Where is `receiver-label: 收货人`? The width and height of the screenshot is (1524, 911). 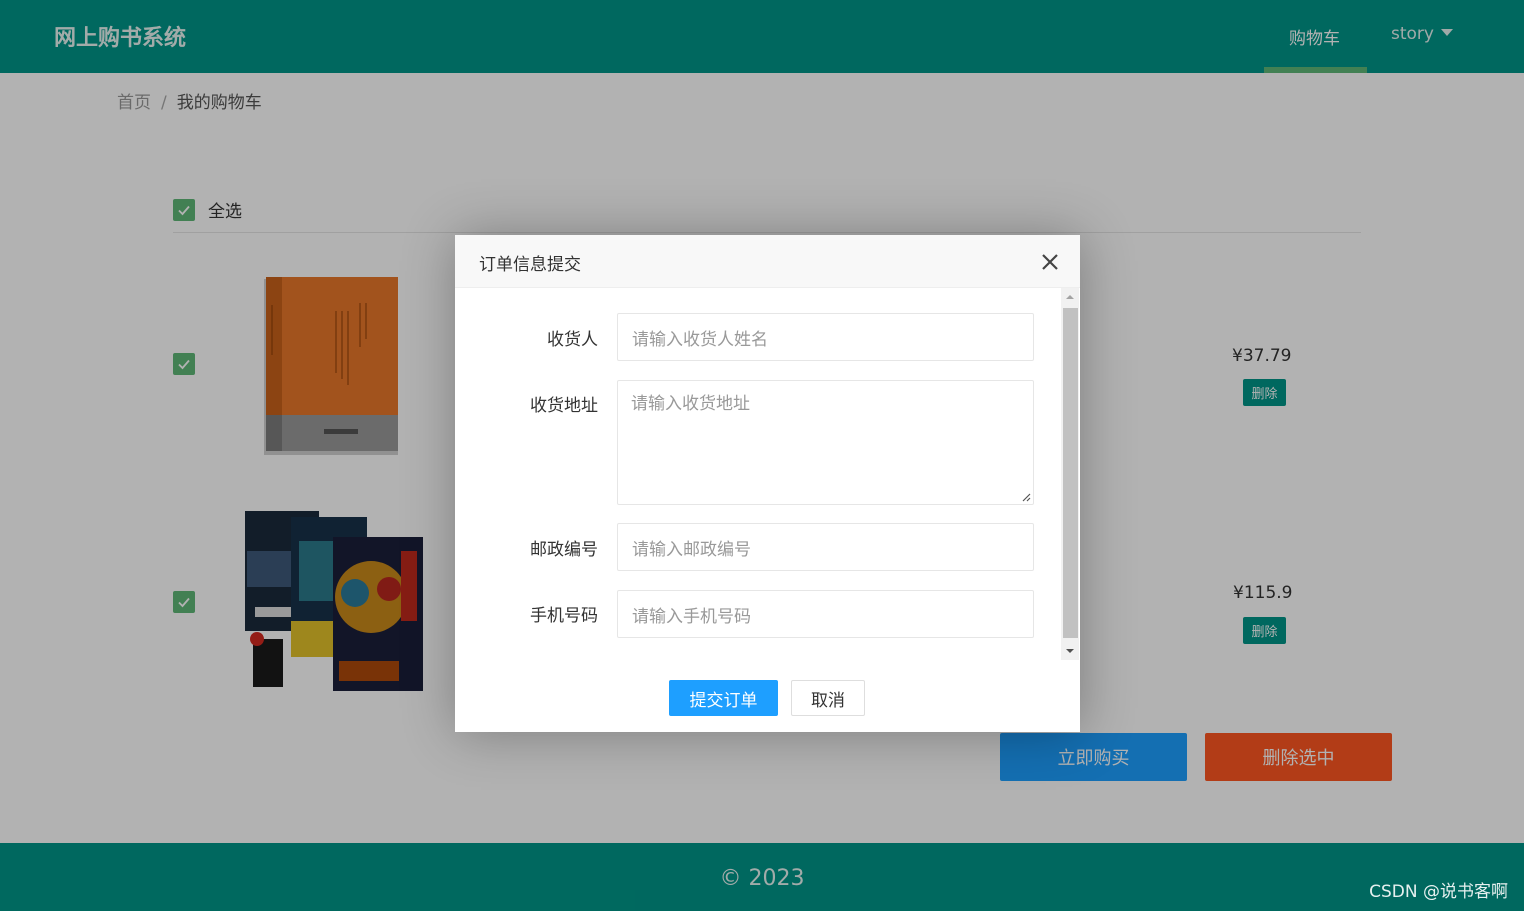
receiver-label: 收货人 is located at coordinates (572, 340).